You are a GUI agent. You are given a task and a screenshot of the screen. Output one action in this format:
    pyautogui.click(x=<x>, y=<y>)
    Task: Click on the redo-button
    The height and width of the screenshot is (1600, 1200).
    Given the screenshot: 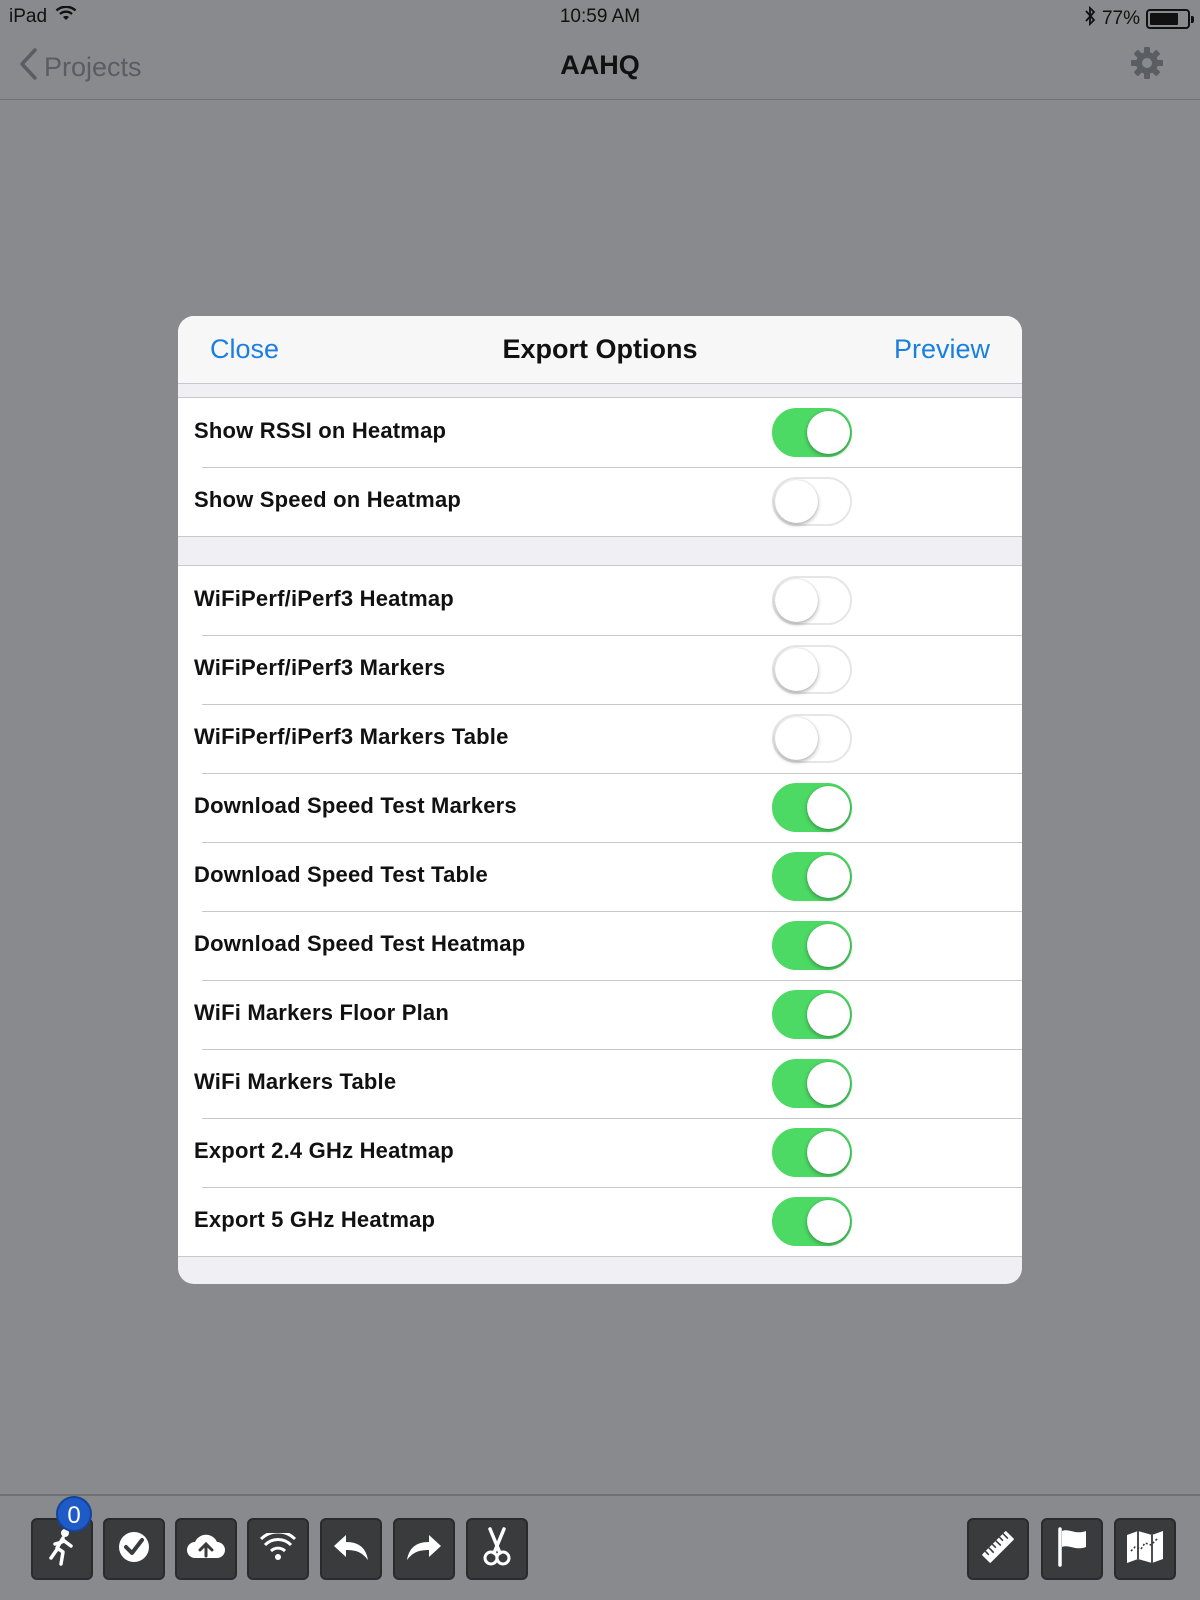 What is the action you would take?
    pyautogui.click(x=424, y=1549)
    